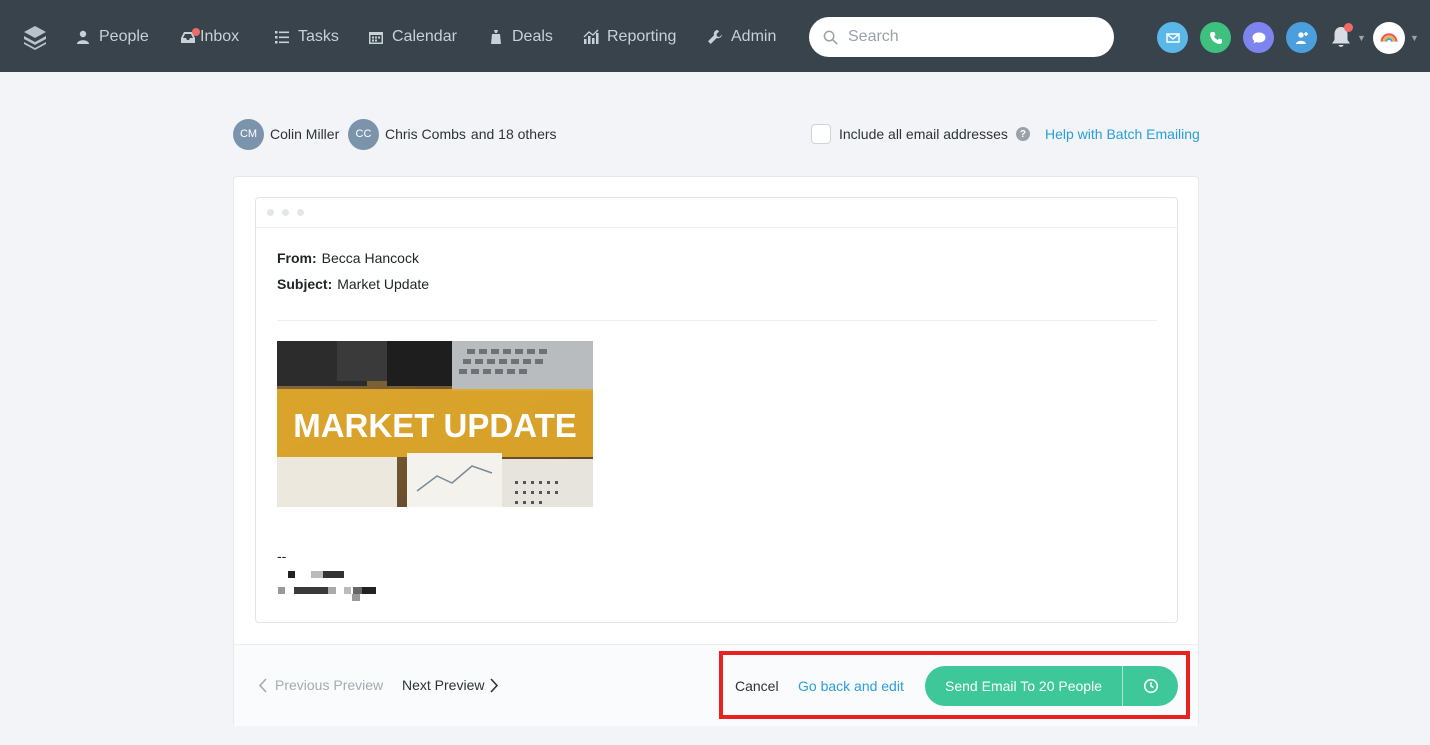 The image size is (1430, 745). I want to click on include-all-emails: Include all email addresses ?, so click(920, 134).